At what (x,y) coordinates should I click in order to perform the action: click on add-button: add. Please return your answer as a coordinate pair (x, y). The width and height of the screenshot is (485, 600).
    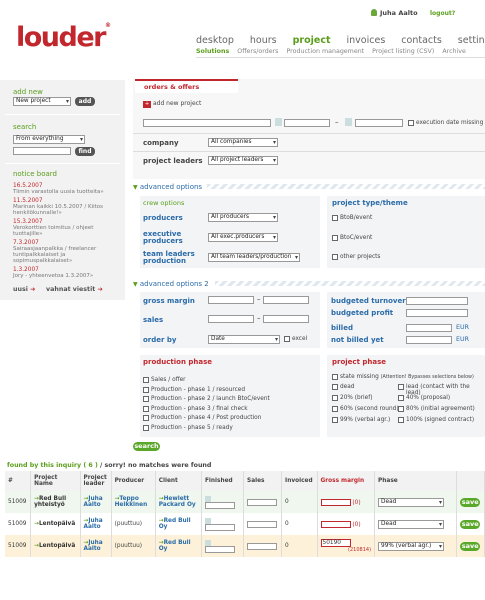
    Looking at the image, I should click on (85, 101).